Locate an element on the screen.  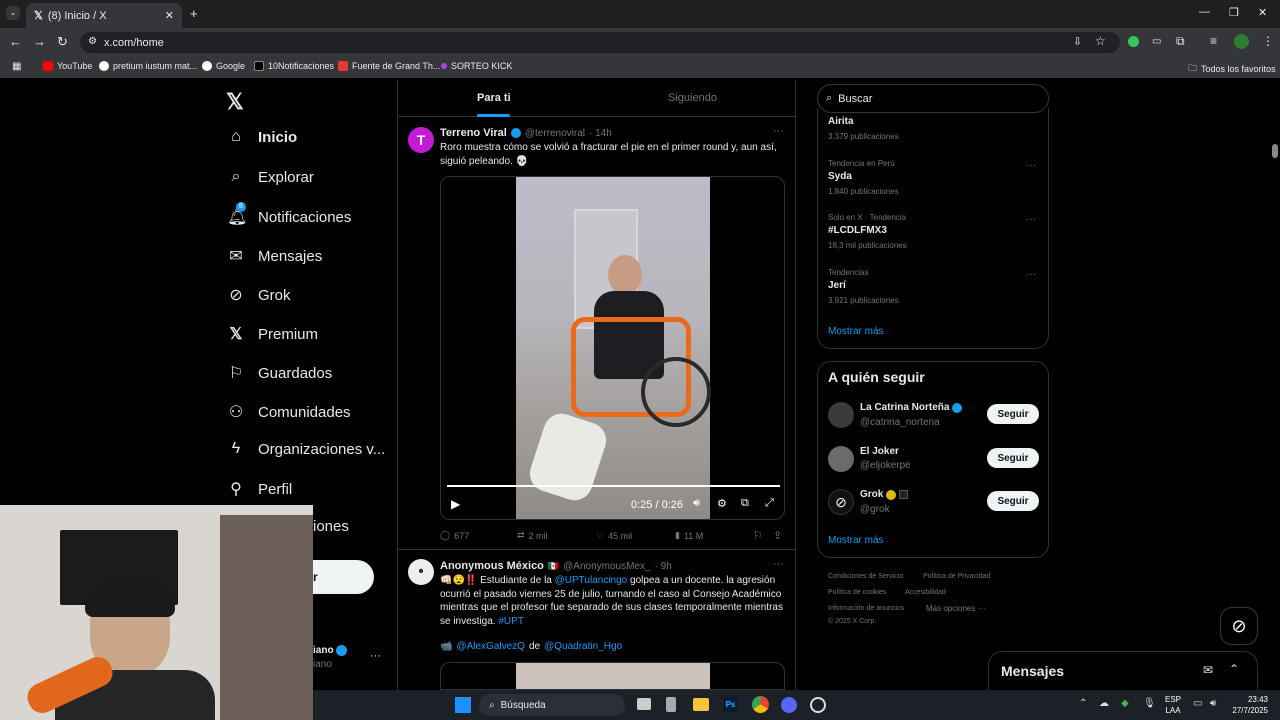
post-media is located at coordinates (612, 676).